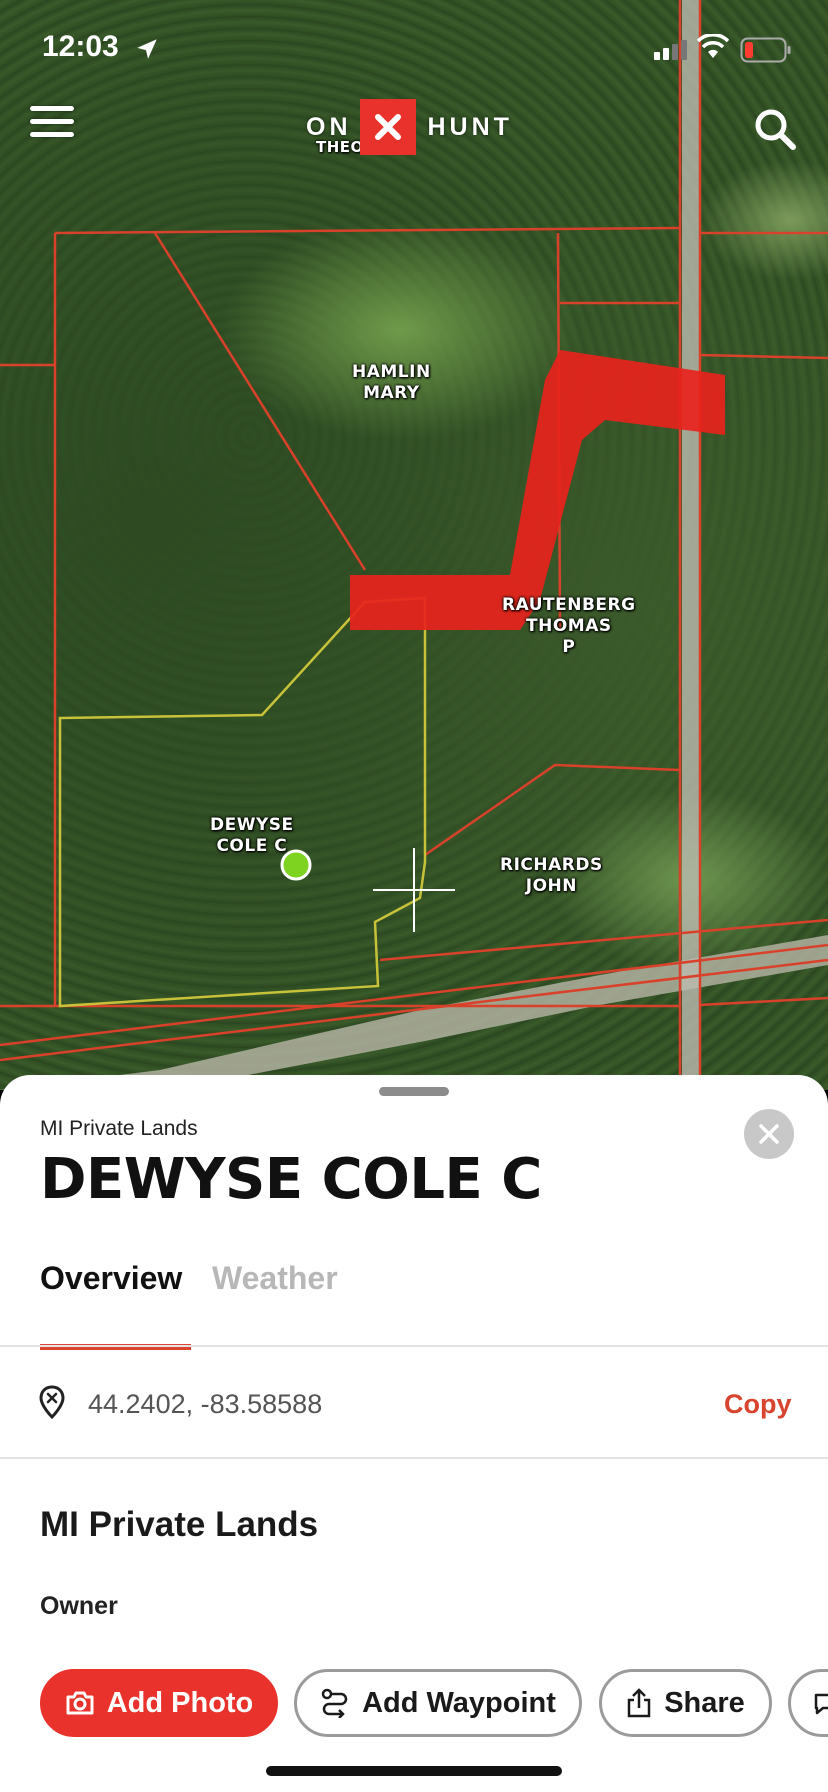 The image size is (828, 1792). What do you see at coordinates (329, 126) in the screenshot?
I see `logo-text-left: ON` at bounding box center [329, 126].